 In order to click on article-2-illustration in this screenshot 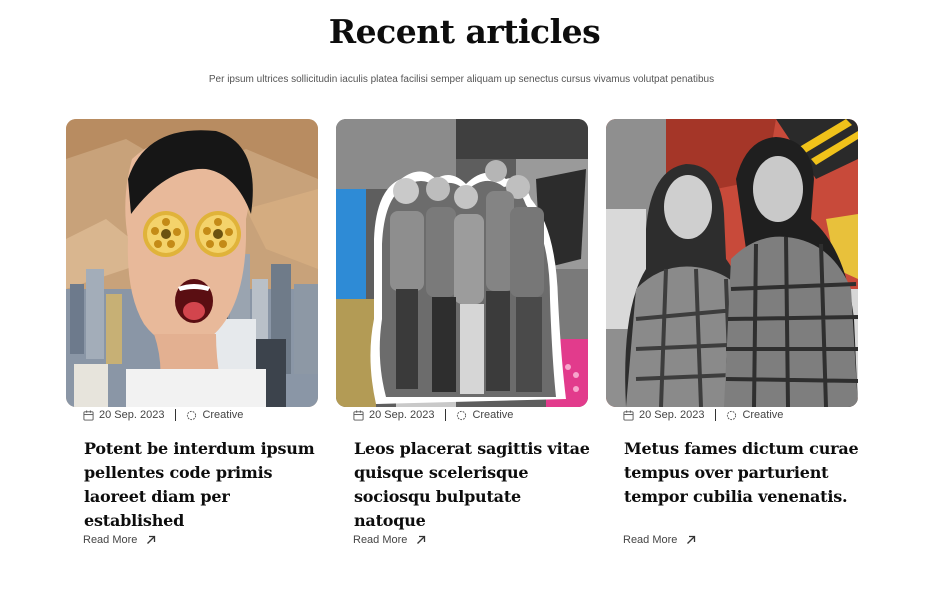, I will do `click(462, 263)`.